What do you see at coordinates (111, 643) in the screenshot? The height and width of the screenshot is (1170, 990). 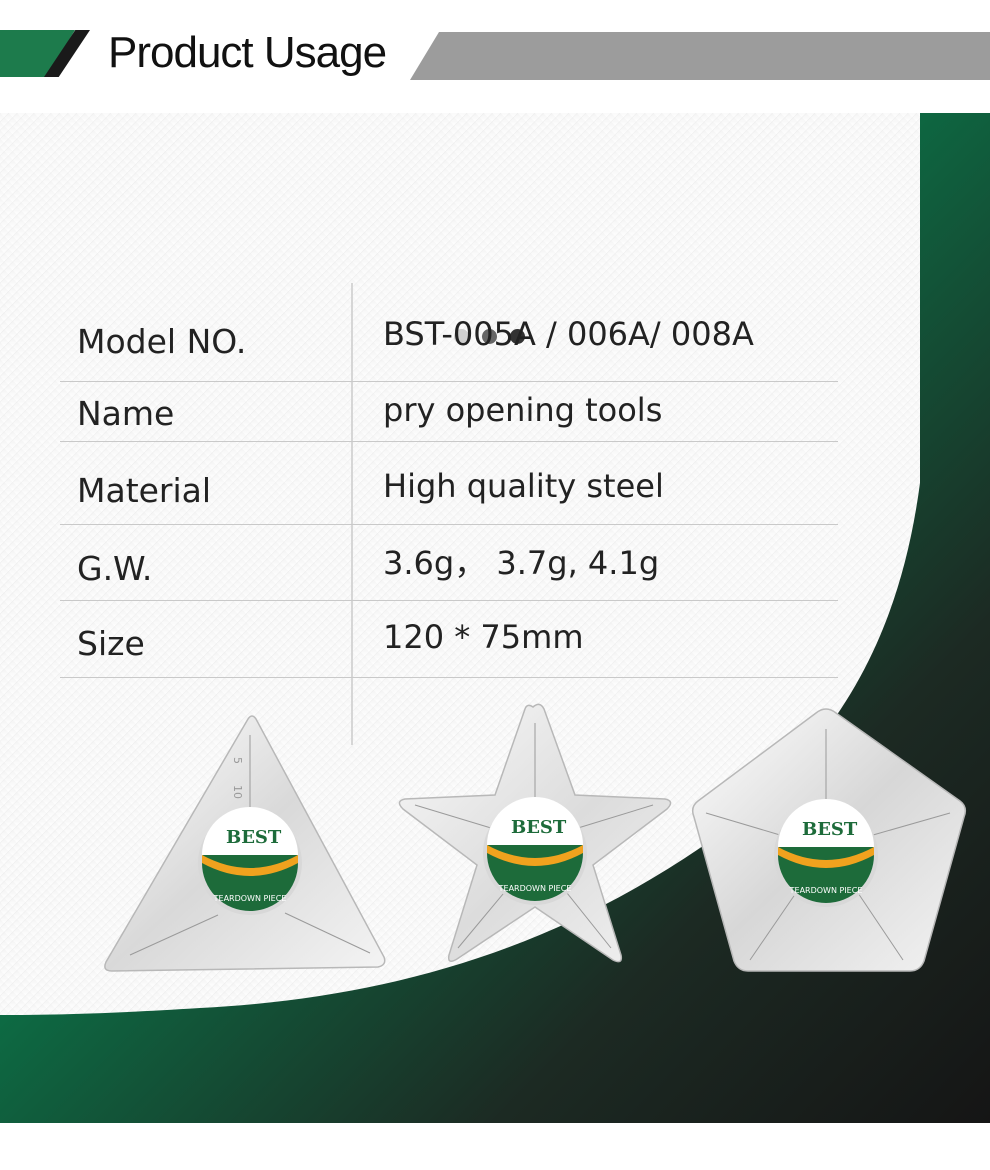 I see `spec-label-size: Size` at bounding box center [111, 643].